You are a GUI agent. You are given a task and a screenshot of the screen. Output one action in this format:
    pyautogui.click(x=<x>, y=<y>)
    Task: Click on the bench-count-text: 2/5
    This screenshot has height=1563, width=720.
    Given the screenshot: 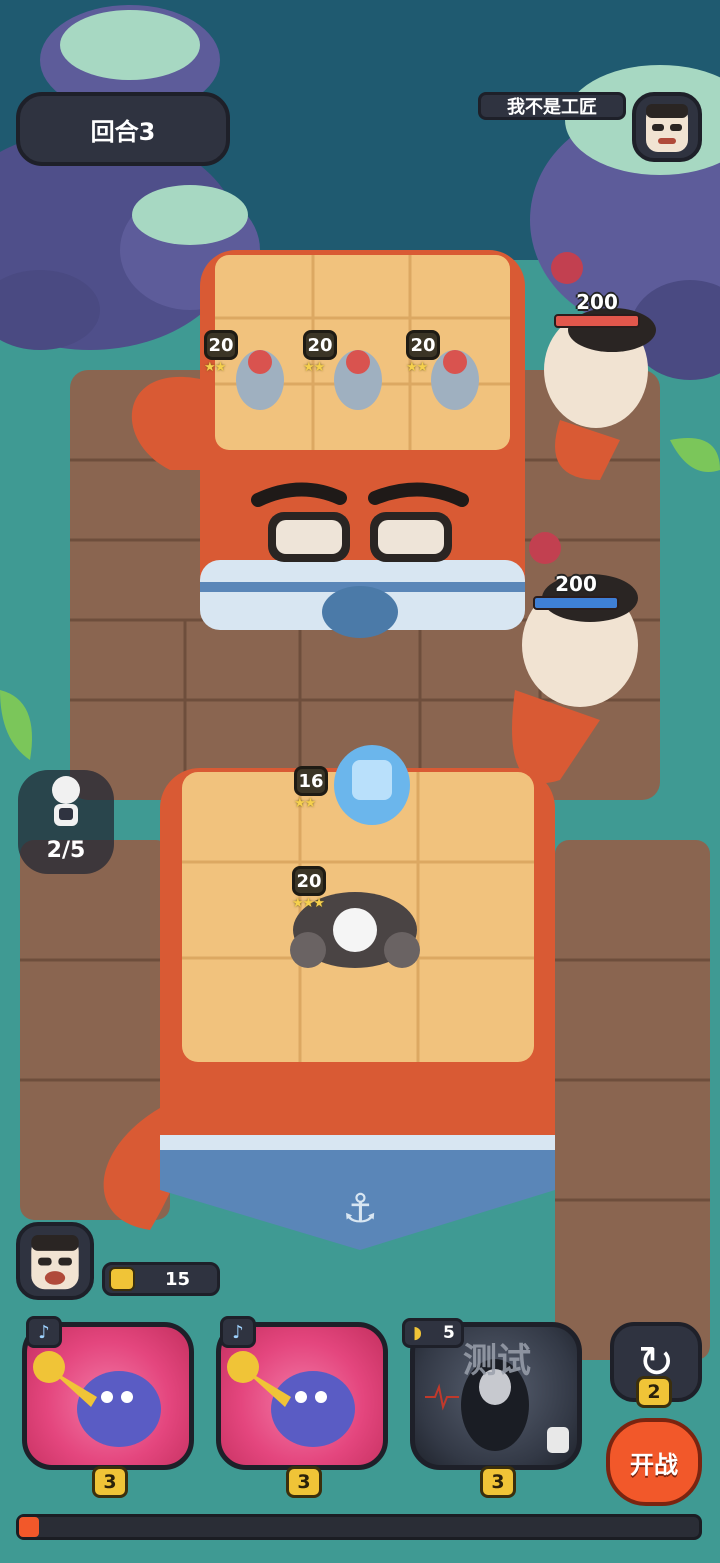 What is the action you would take?
    pyautogui.click(x=66, y=850)
    